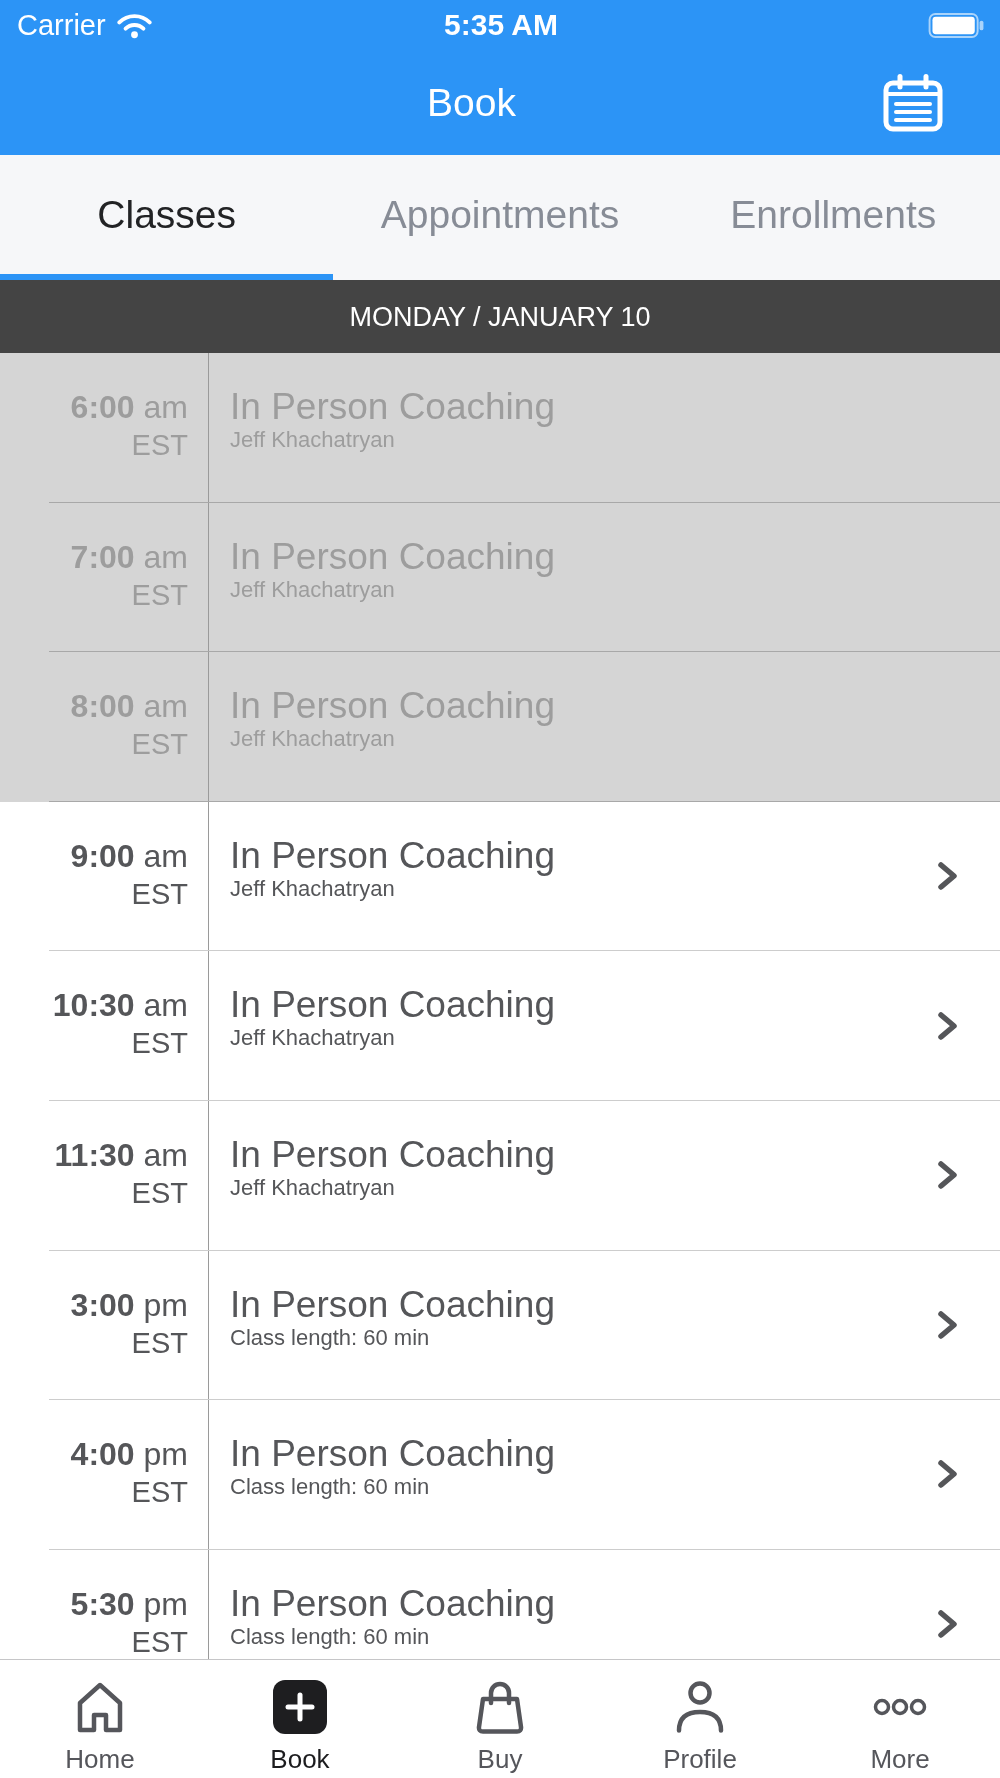  Describe the element at coordinates (900, 1719) in the screenshot. I see `tab-bar-item: More` at that location.